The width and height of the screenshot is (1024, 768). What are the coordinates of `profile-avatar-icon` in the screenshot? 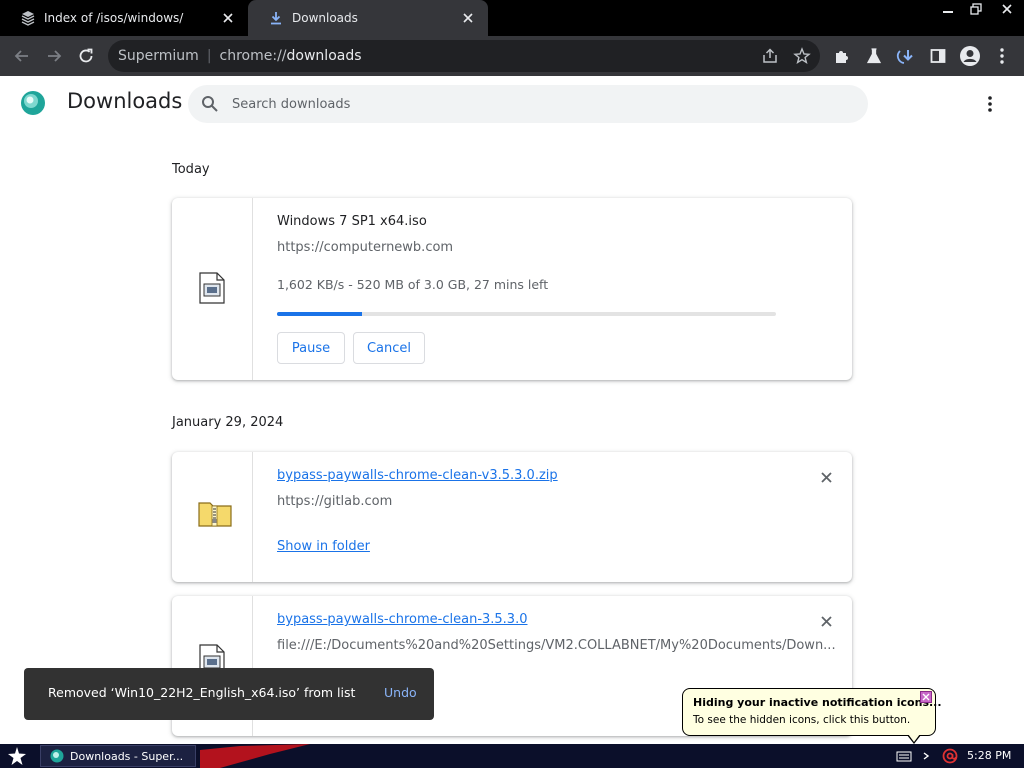 It's located at (970, 56).